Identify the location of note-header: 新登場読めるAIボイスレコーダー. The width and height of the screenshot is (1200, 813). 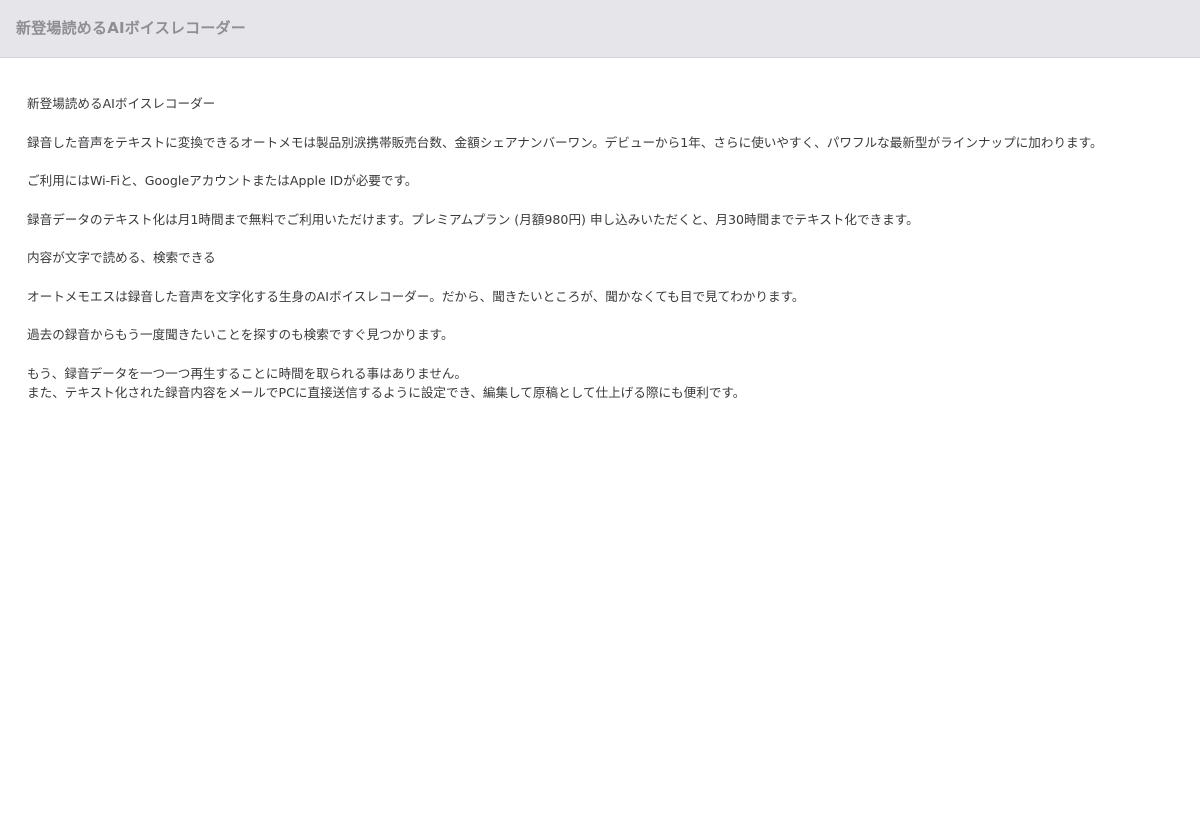
(600, 29).